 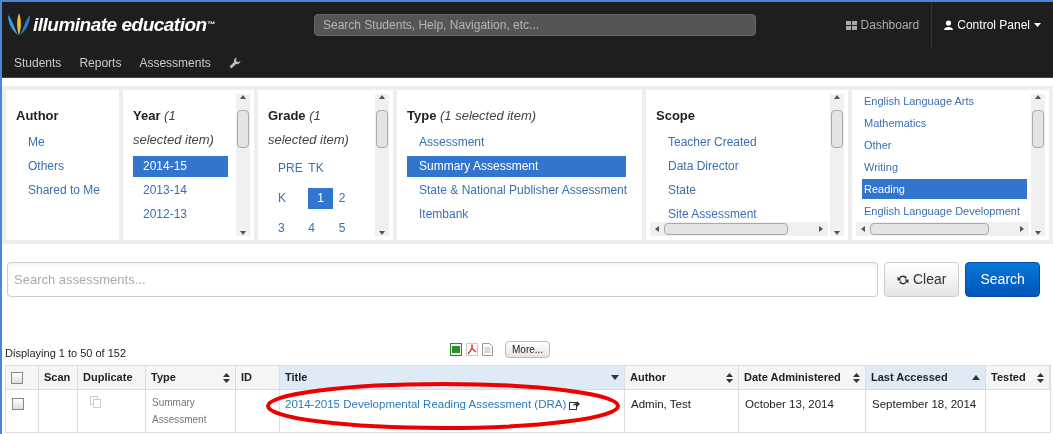 I want to click on filter-option: PRE, so click(x=290, y=168).